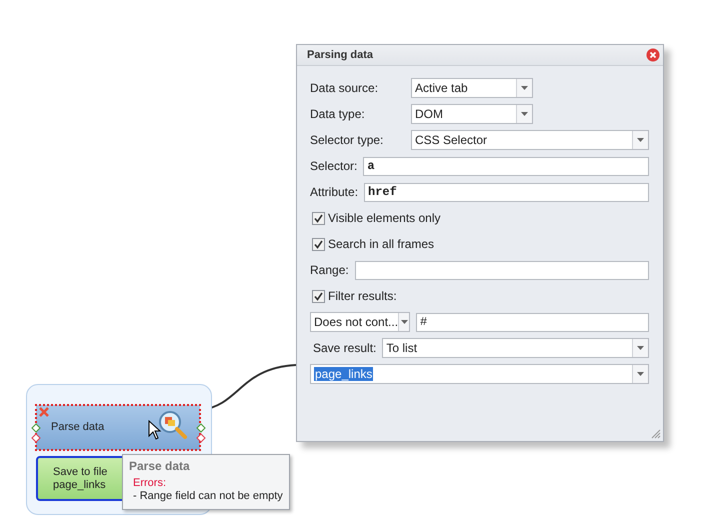 The height and width of the screenshot is (527, 706). What do you see at coordinates (479, 374) in the screenshot?
I see `dropdown: page_links` at bounding box center [479, 374].